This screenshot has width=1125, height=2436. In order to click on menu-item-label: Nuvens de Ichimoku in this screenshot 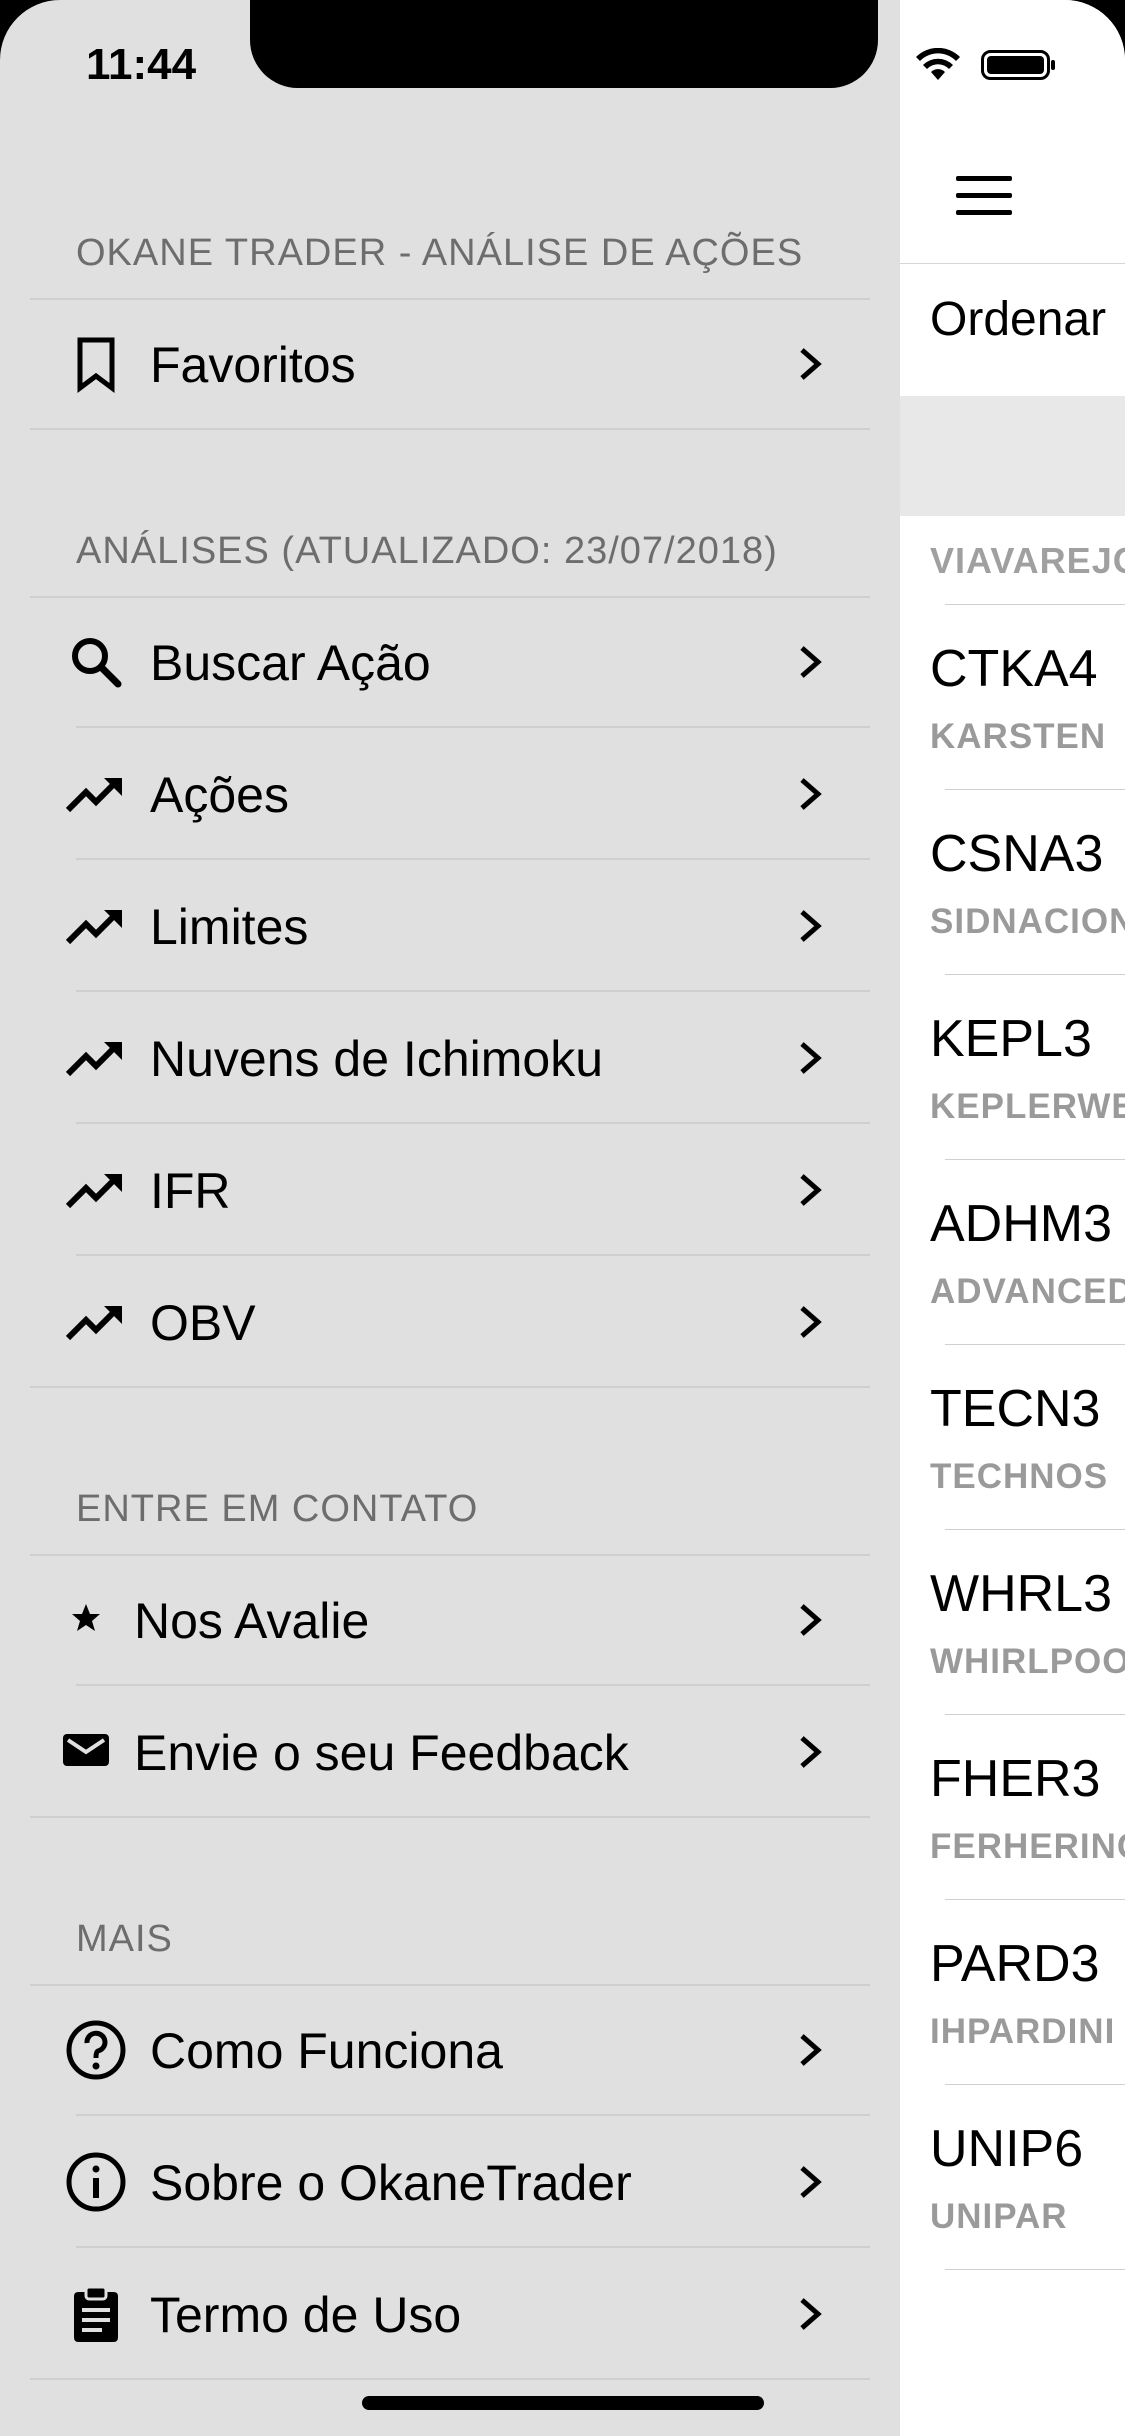, I will do `click(377, 1059)`.